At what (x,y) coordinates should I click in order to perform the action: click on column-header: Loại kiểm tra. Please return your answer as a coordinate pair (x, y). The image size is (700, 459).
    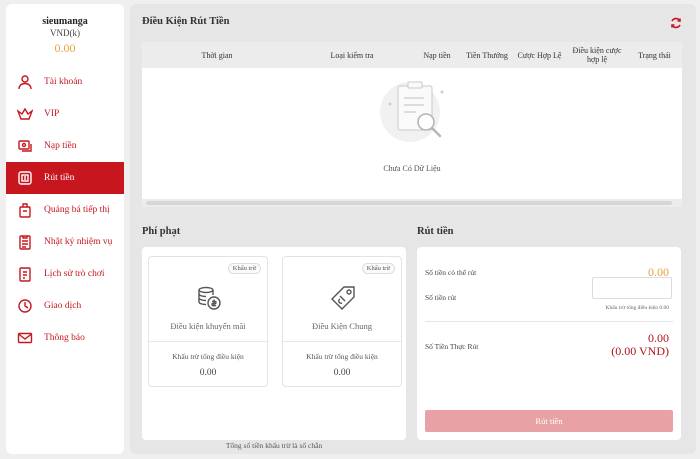
    Looking at the image, I should click on (352, 55).